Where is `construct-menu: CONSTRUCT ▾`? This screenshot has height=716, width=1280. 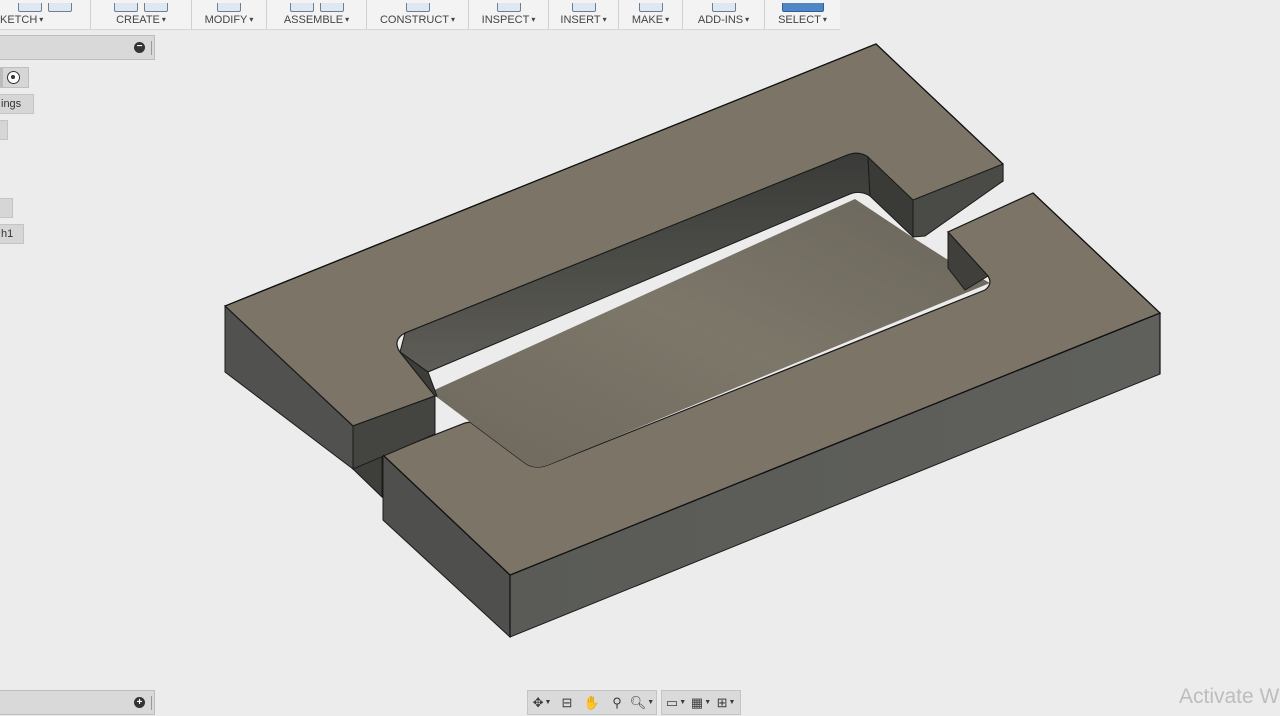 construct-menu: CONSTRUCT ▾ is located at coordinates (418, 14).